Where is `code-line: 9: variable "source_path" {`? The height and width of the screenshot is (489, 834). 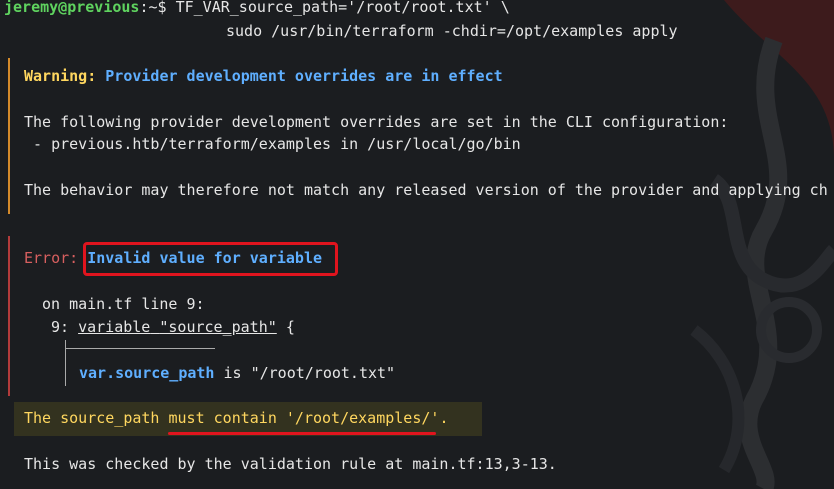 code-line: 9: variable "source_path" { is located at coordinates (173, 327).